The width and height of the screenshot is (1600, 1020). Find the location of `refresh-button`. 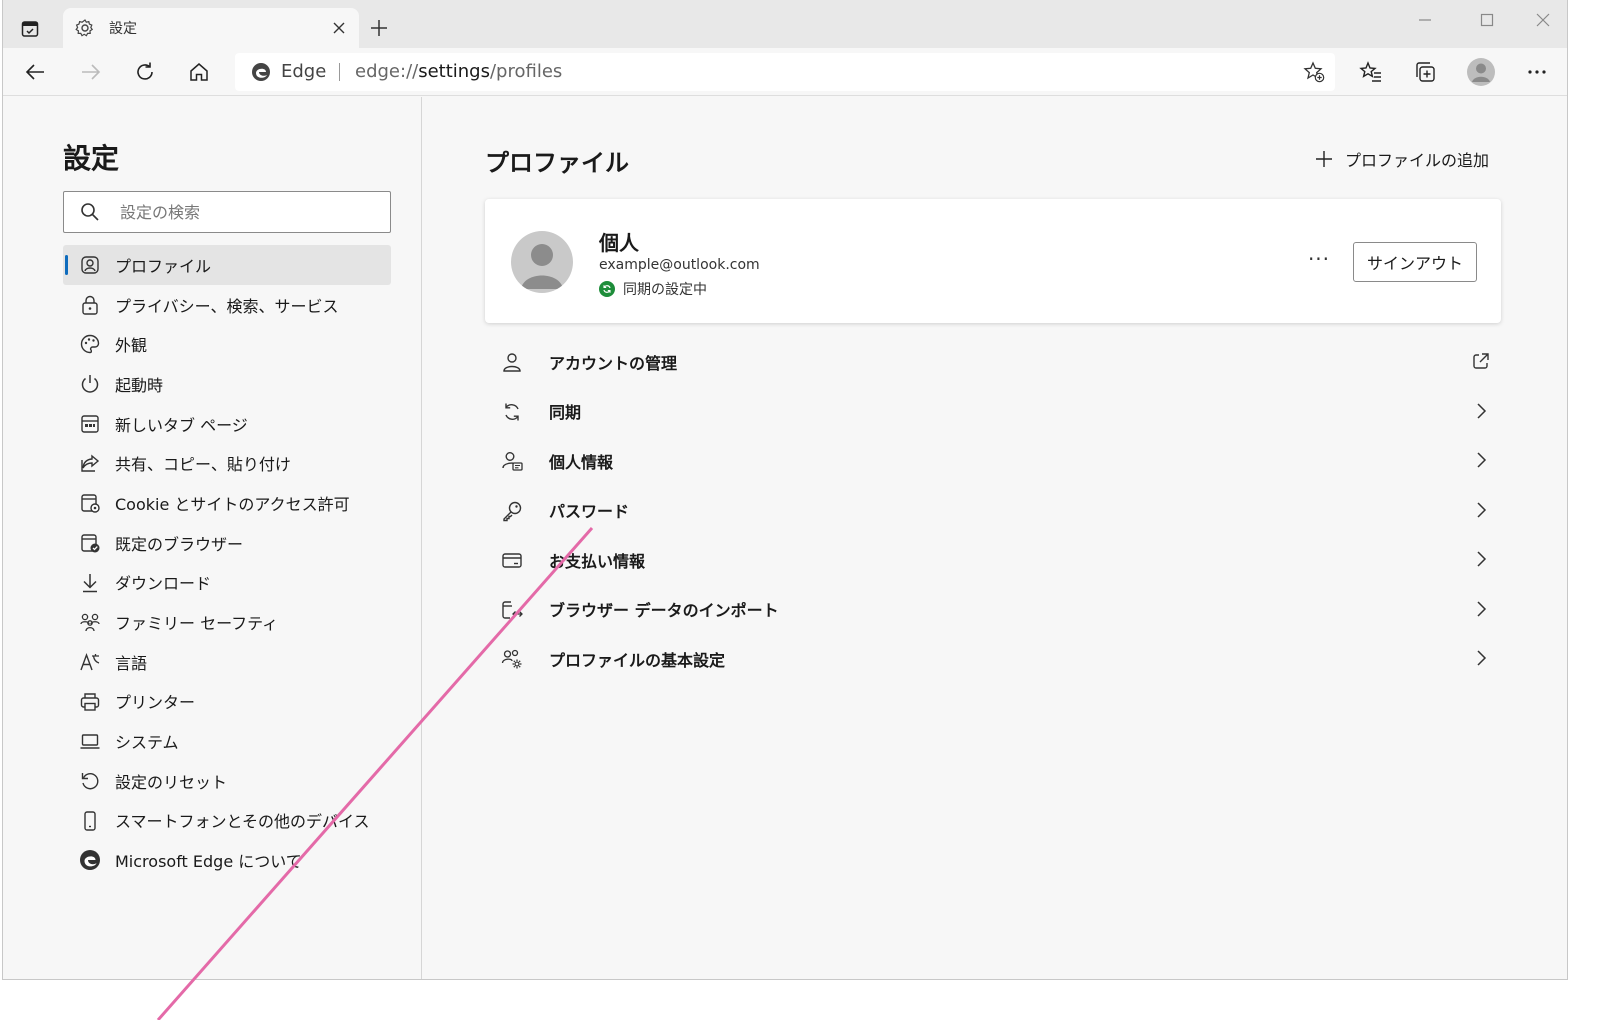

refresh-button is located at coordinates (145, 72).